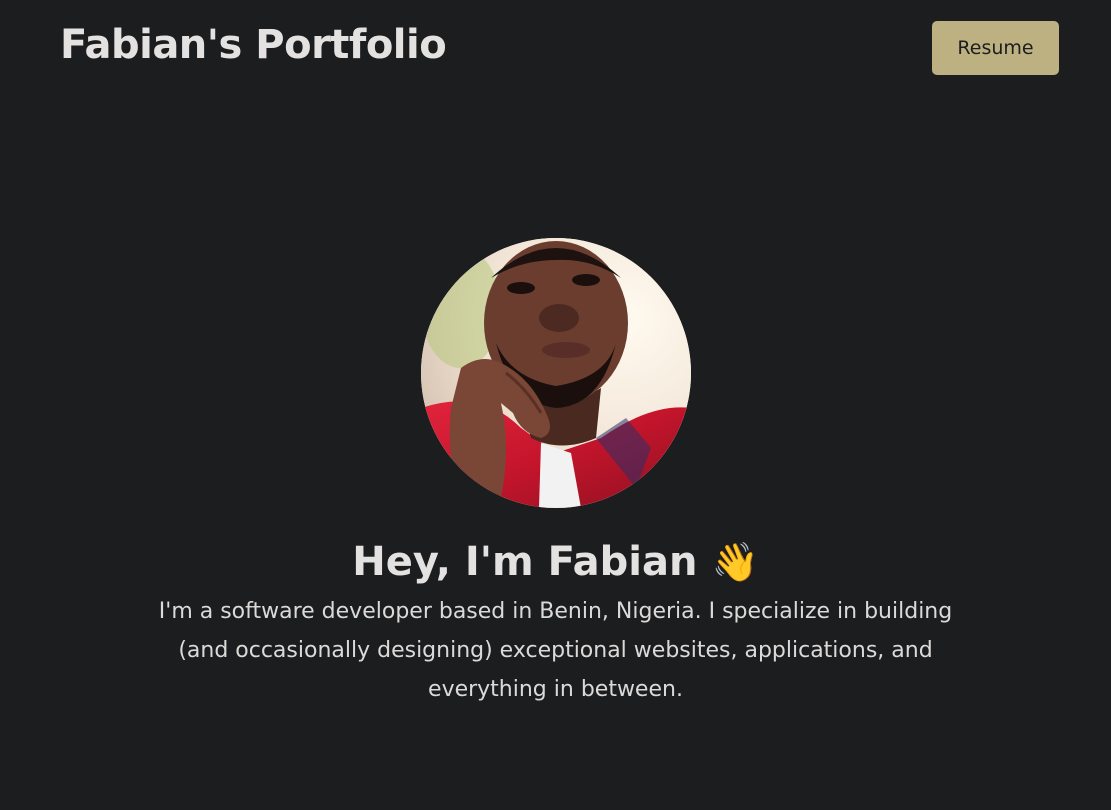 This screenshot has height=810, width=1111. What do you see at coordinates (555, 50) in the screenshot?
I see `site-header: Fabian's Portfolio Resume` at bounding box center [555, 50].